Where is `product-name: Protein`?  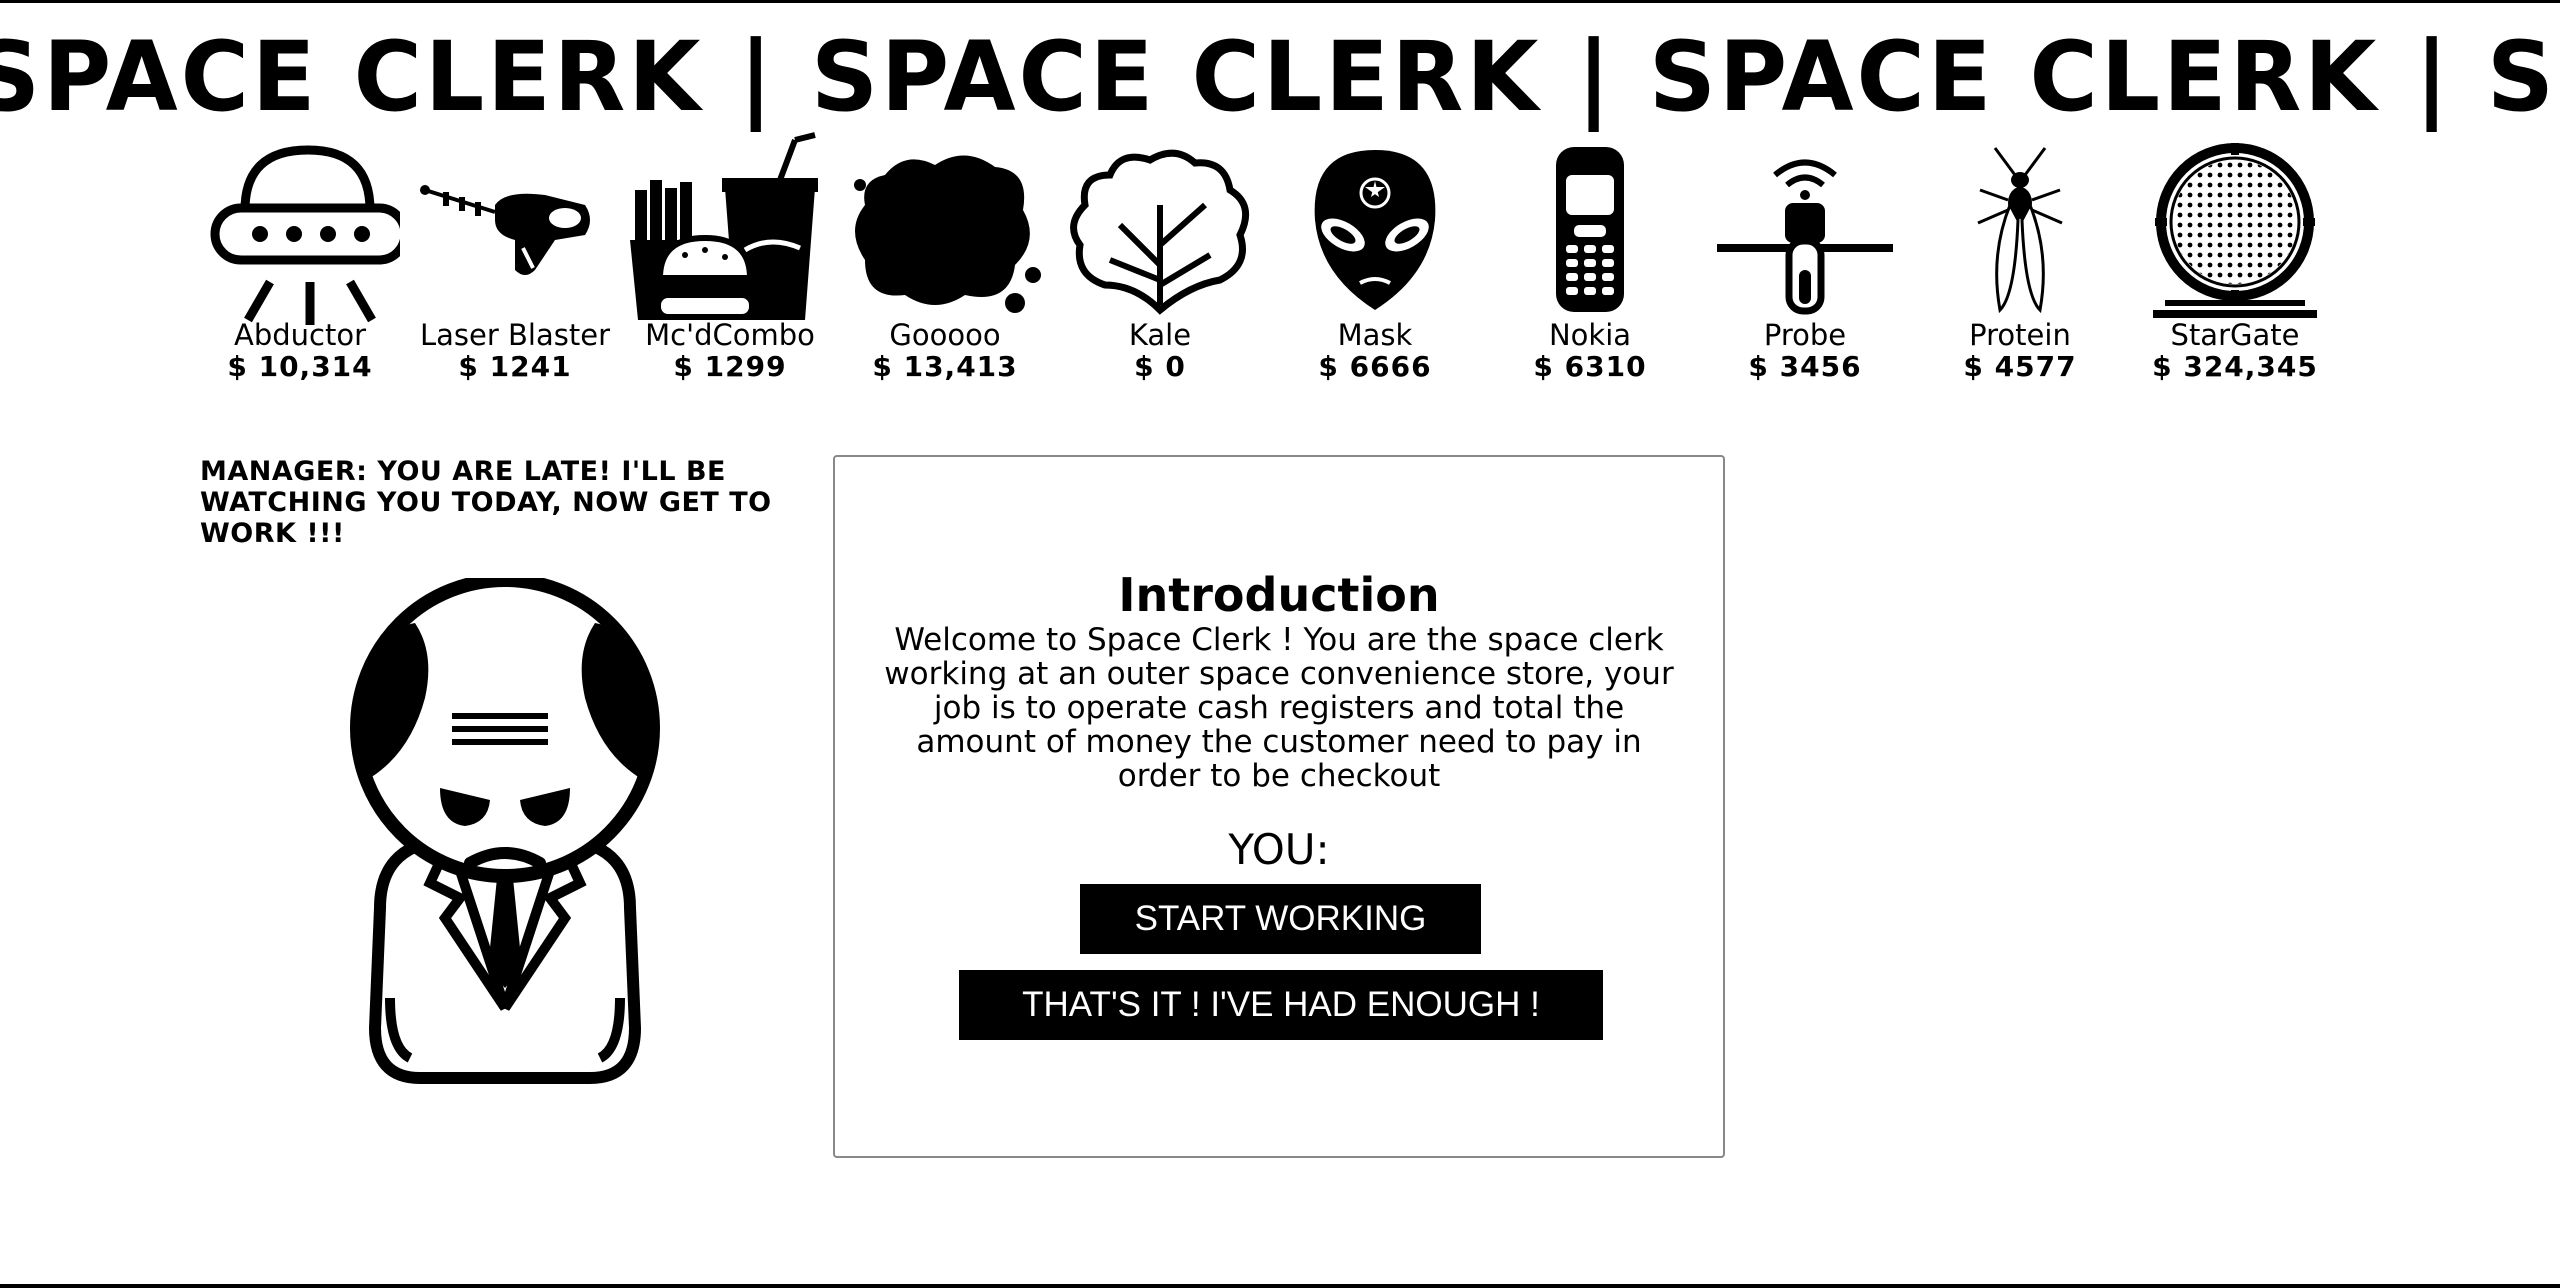
product-name: Protein is located at coordinates (2020, 335).